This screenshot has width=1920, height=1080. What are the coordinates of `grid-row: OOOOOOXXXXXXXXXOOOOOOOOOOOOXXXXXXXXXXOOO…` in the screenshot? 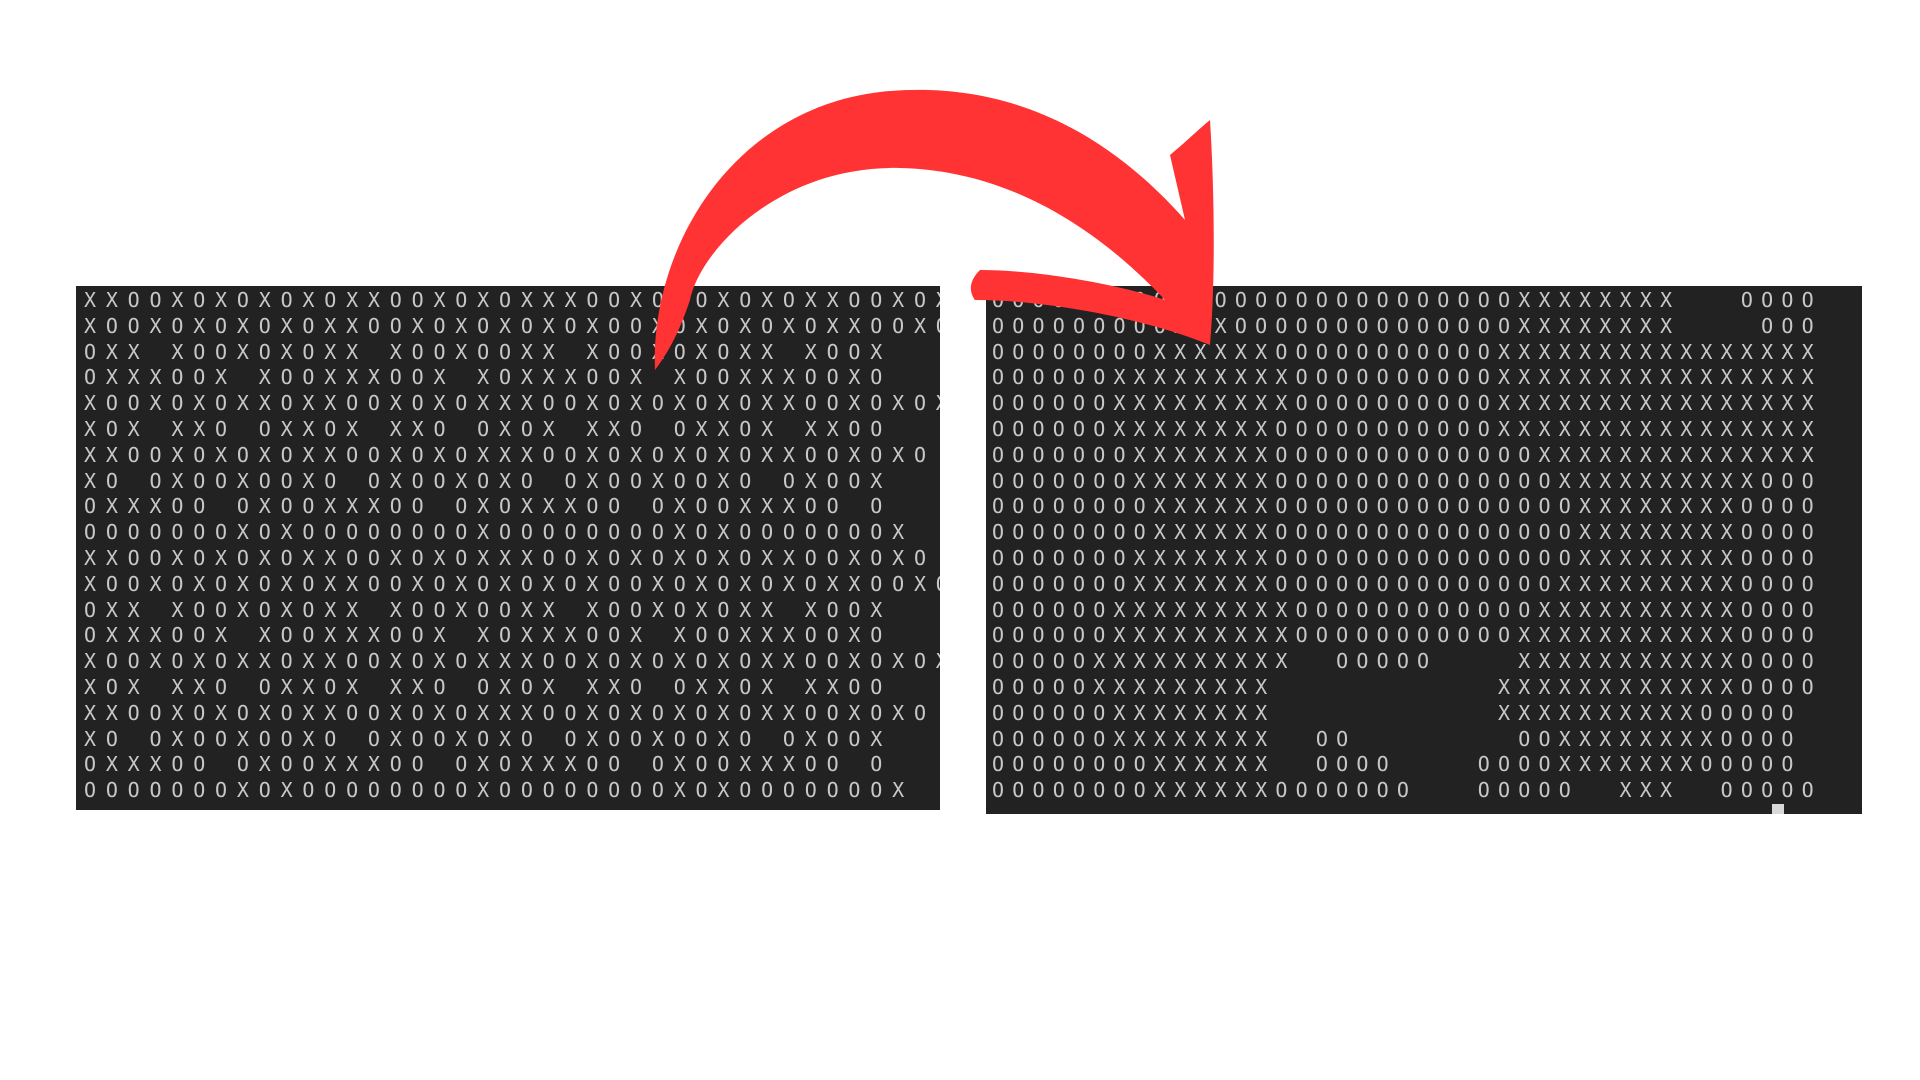 It's located at (1407, 609).